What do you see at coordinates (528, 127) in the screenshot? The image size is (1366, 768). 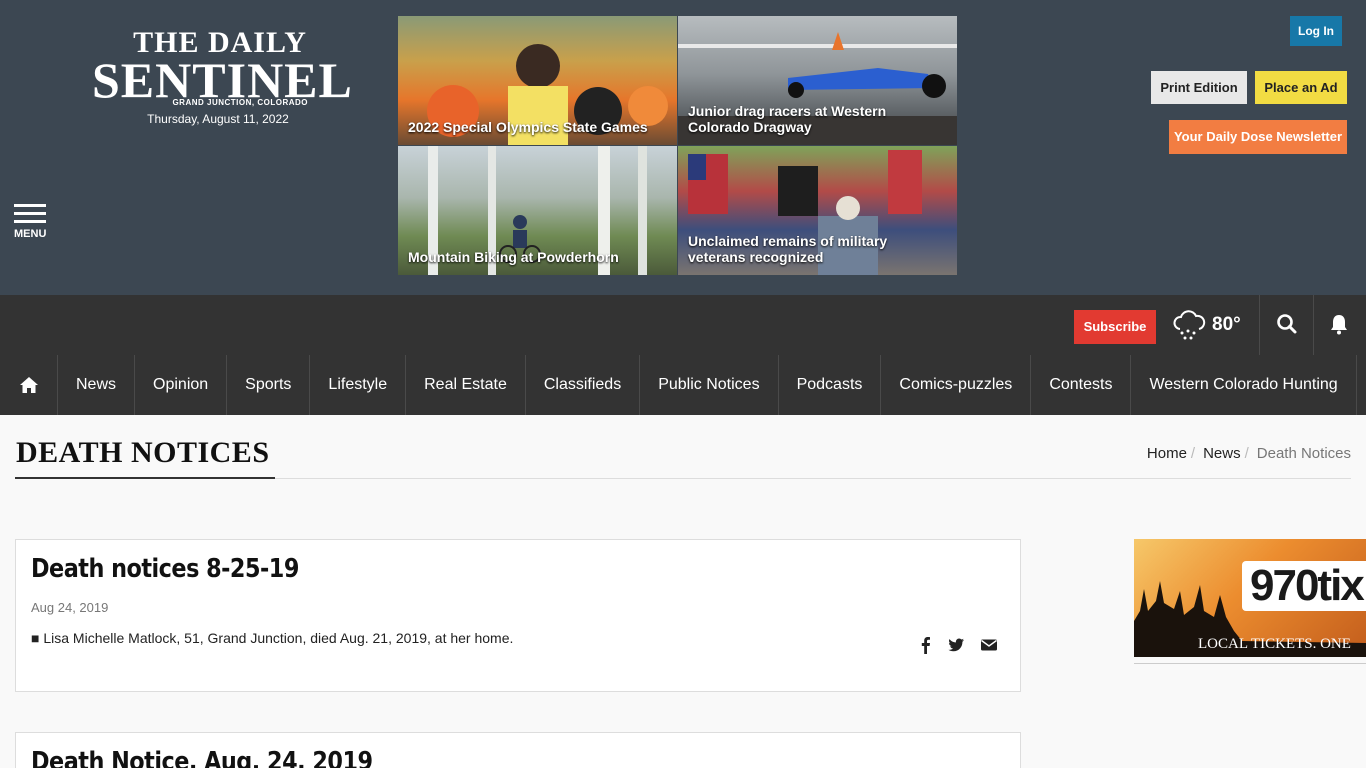 I see `featured-caption: 2022 Special Olympics State Games` at bounding box center [528, 127].